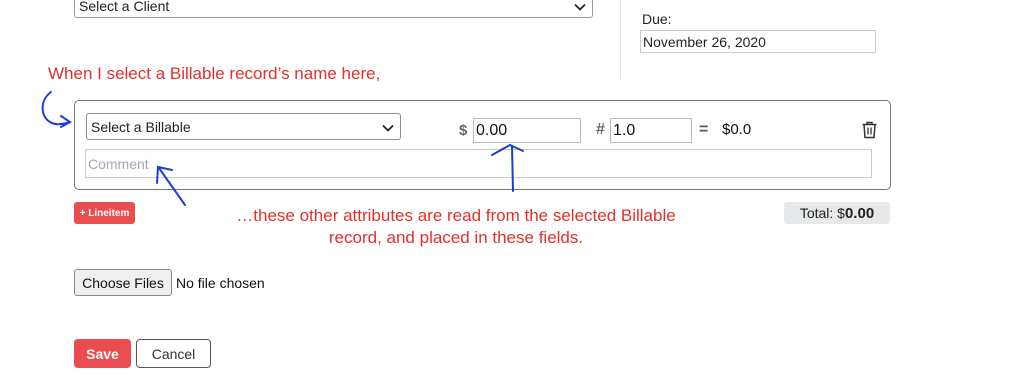  What do you see at coordinates (704, 129) in the screenshot?
I see `equals-sign: =` at bounding box center [704, 129].